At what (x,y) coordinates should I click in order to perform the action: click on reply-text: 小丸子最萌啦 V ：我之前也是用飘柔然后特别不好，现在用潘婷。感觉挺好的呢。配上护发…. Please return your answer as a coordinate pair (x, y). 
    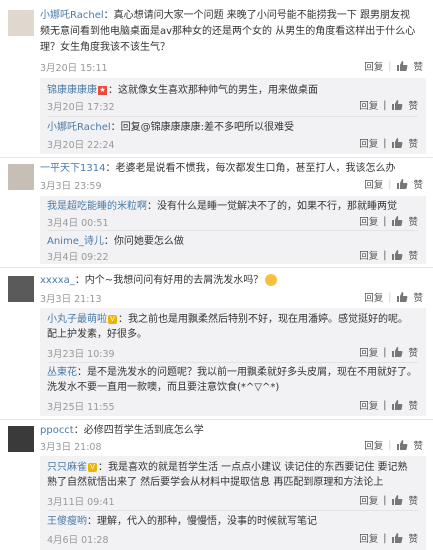
    Looking at the image, I should click on (227, 327).